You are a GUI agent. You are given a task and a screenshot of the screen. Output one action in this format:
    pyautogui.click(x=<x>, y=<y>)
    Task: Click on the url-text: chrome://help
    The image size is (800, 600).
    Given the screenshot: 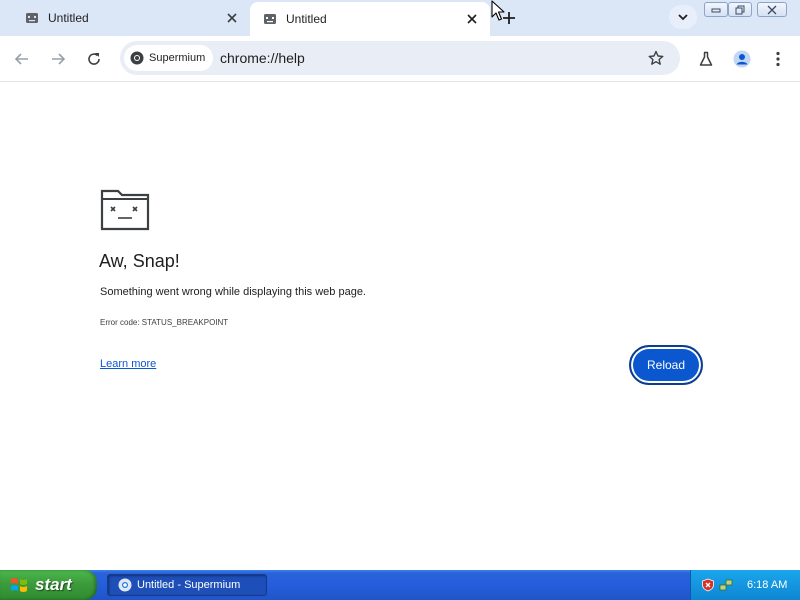 What is the action you would take?
    pyautogui.click(x=262, y=58)
    